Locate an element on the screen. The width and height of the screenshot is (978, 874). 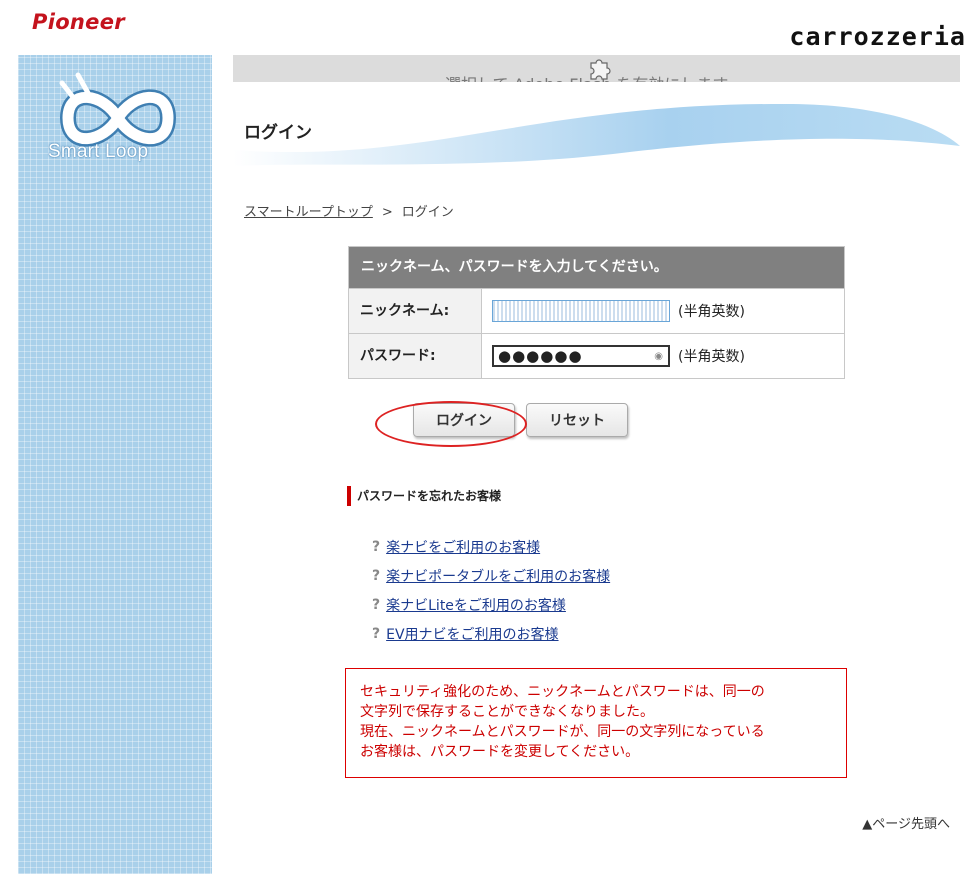
list-item: ? 楽ナビLiteをご利用のお客様 is located at coordinates (491, 604).